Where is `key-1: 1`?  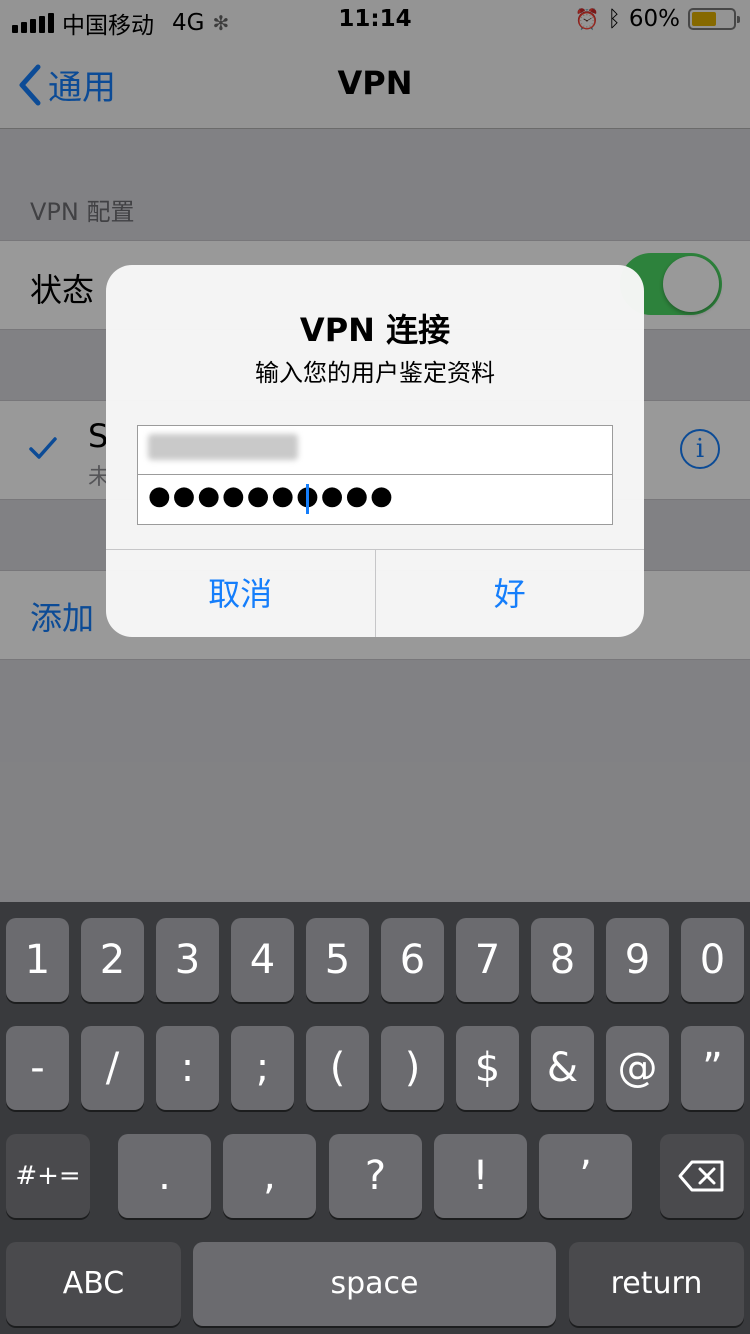 key-1: 1 is located at coordinates (37, 960).